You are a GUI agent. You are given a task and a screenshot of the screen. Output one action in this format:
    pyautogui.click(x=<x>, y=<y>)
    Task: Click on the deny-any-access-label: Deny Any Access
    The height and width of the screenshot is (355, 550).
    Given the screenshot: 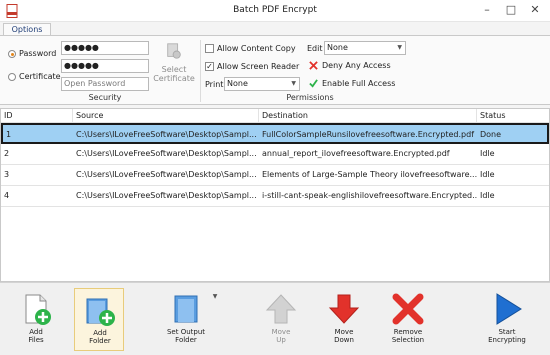 What is the action you would take?
    pyautogui.click(x=356, y=65)
    